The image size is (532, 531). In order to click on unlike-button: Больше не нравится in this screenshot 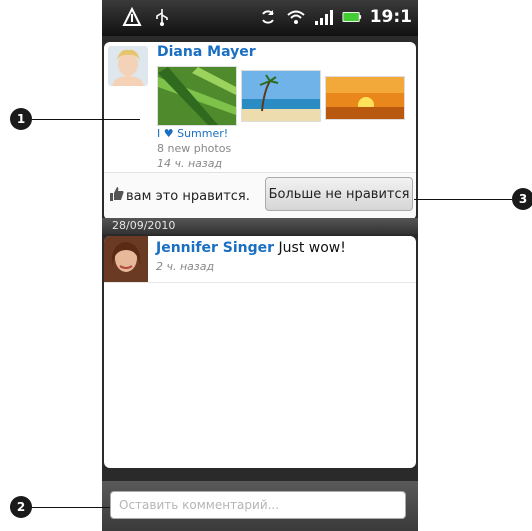, I will do `click(339, 194)`.